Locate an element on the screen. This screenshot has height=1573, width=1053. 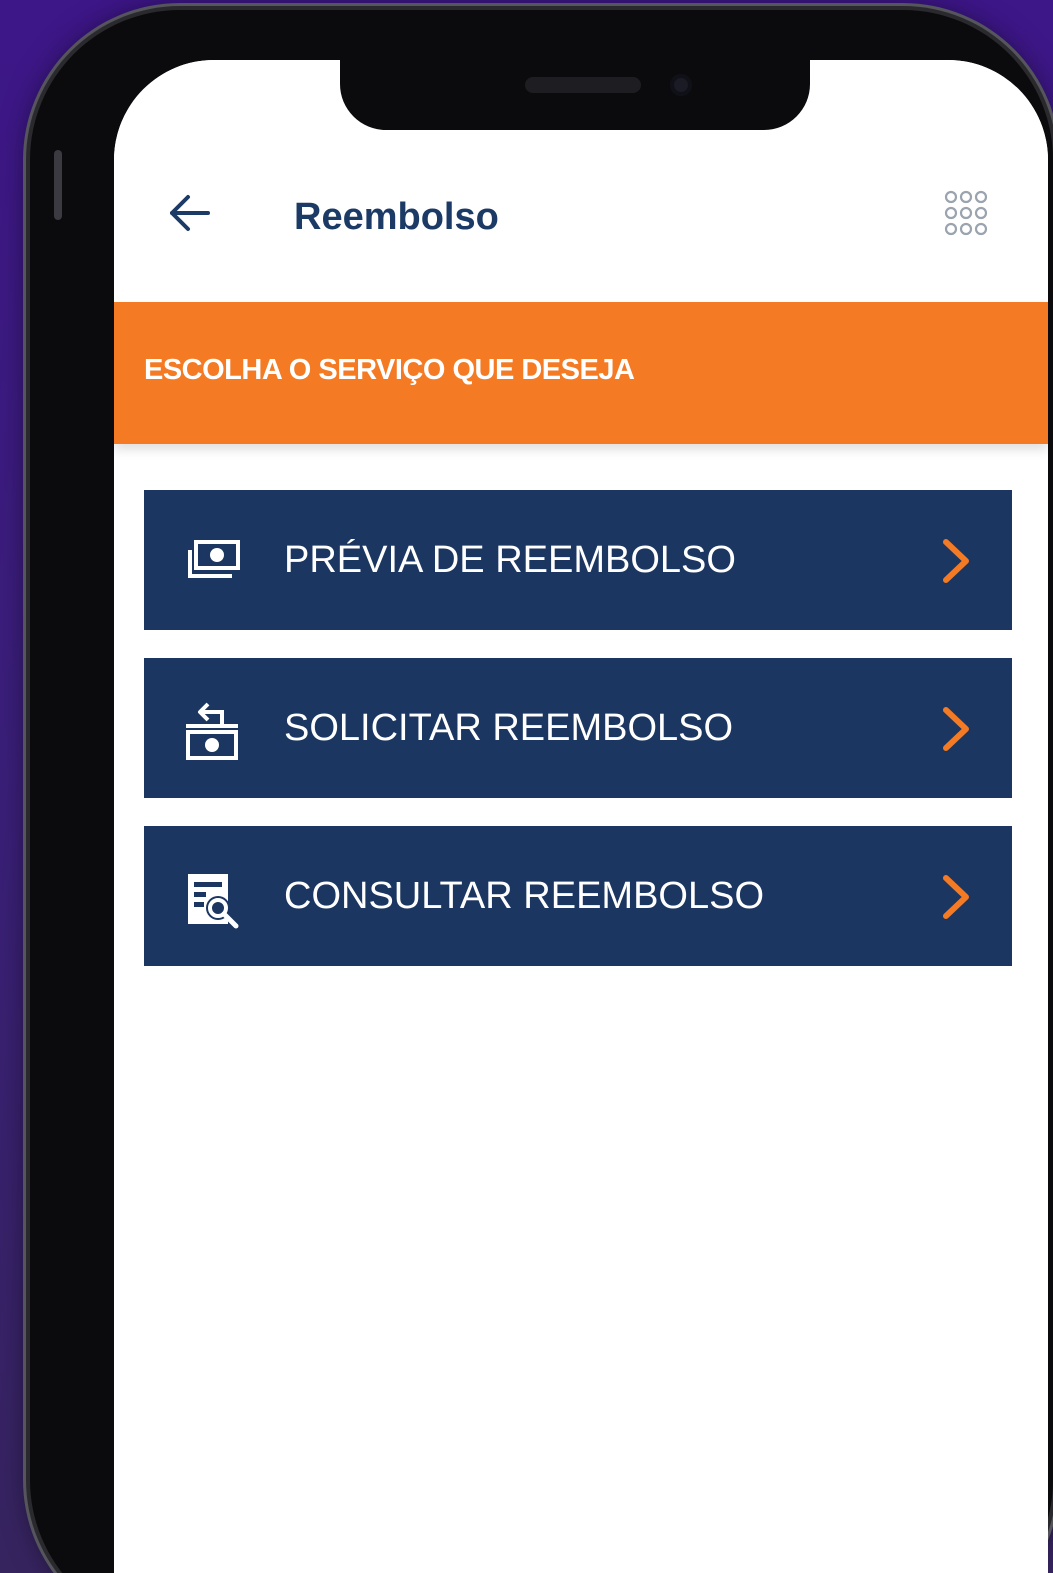
grid-dots-icon is located at coordinates (966, 213).